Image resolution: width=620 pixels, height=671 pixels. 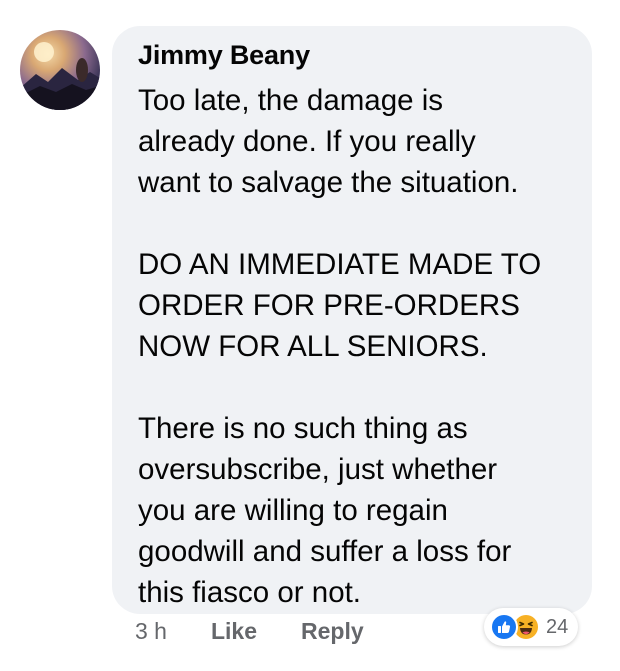 What do you see at coordinates (151, 631) in the screenshot?
I see `comment-timestamp: 3 h` at bounding box center [151, 631].